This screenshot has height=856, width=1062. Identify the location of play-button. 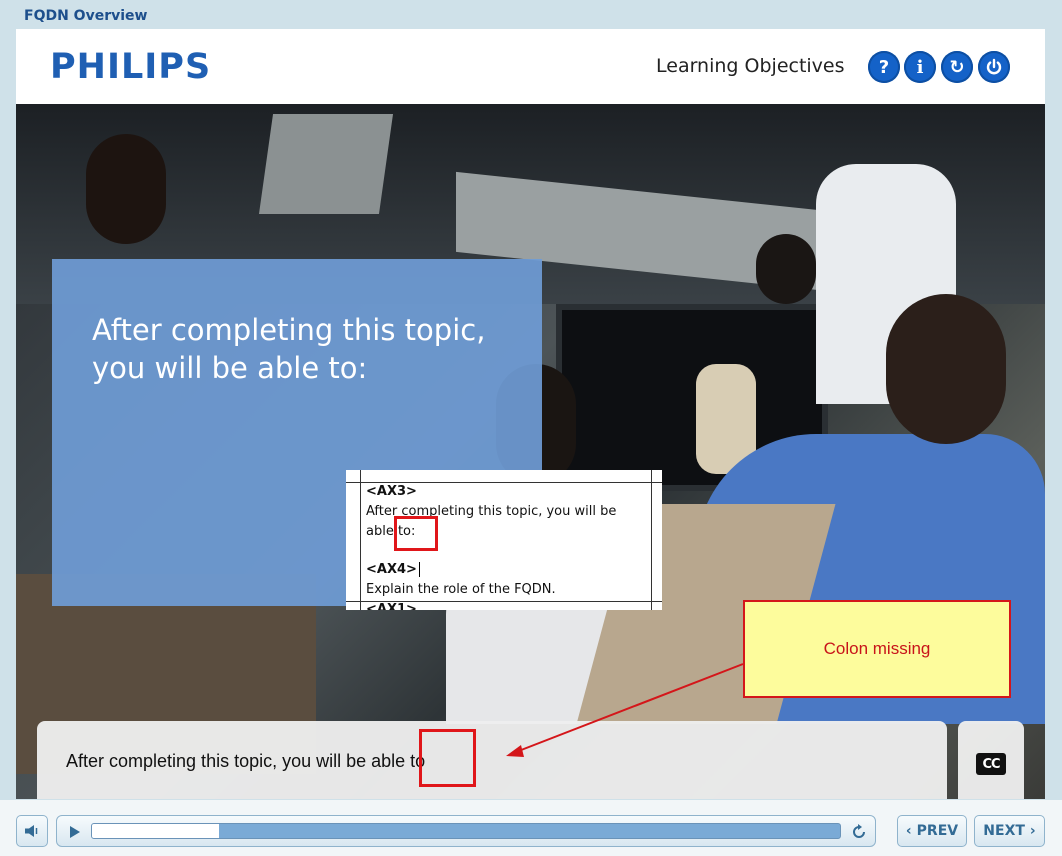
(75, 832).